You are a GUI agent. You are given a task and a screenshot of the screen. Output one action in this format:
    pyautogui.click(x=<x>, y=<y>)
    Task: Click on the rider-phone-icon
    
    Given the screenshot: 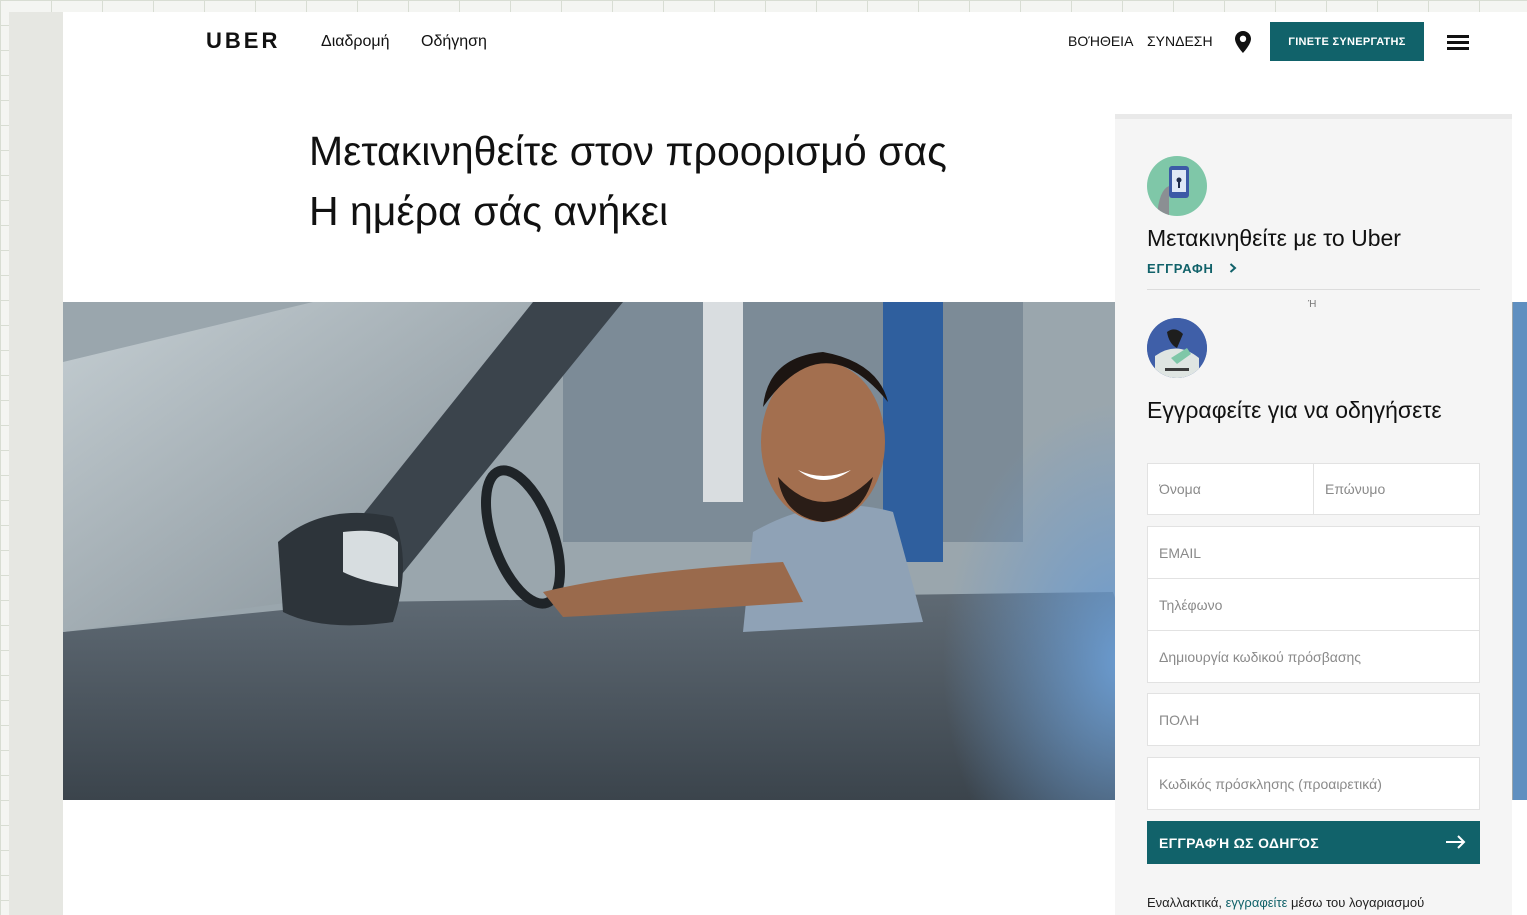 What is the action you would take?
    pyautogui.click(x=1177, y=186)
    